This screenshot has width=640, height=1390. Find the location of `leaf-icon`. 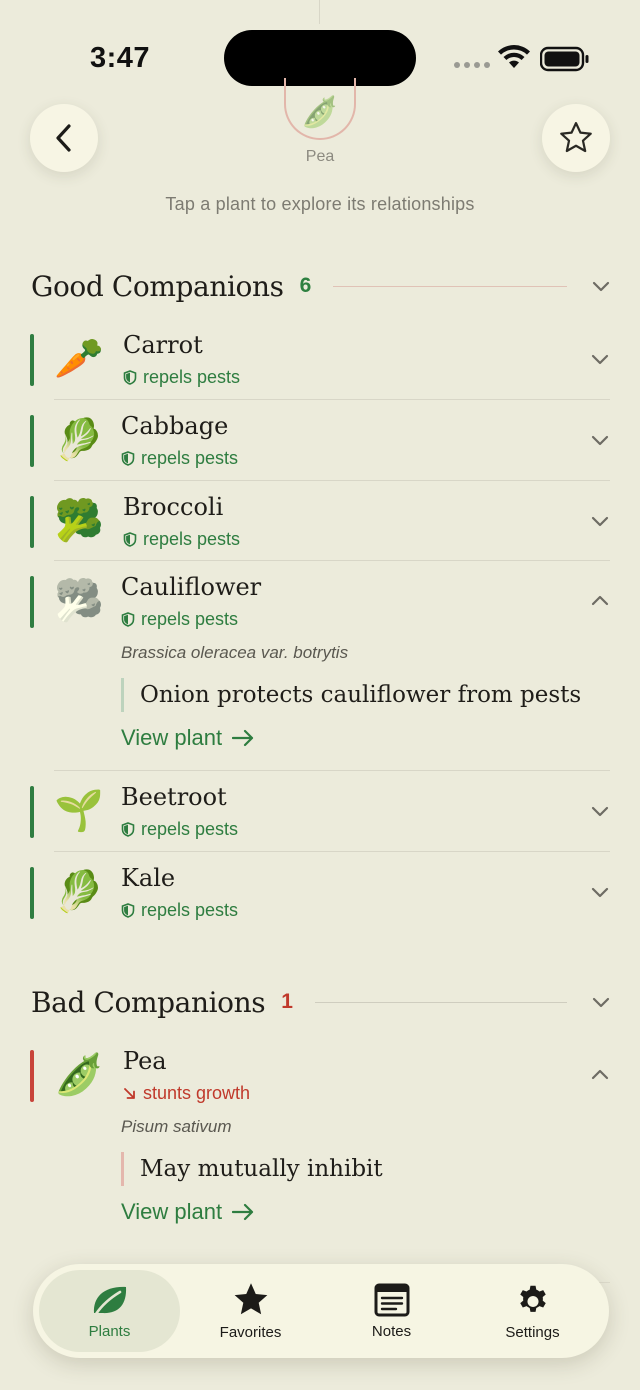

leaf-icon is located at coordinates (109, 1300).